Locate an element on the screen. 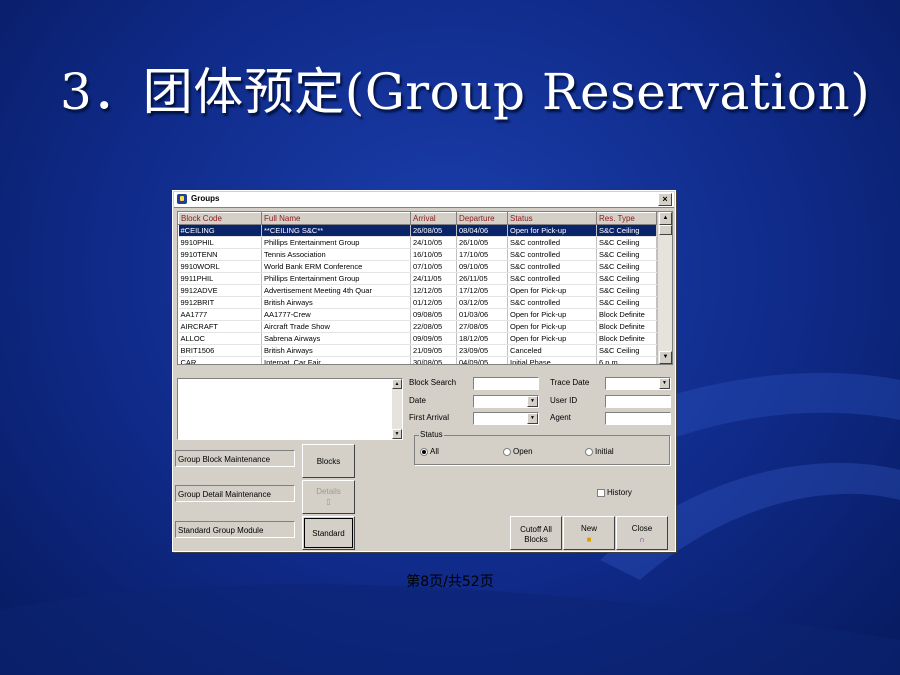 The image size is (900, 675). table-cell: 26/08/05 is located at coordinates (433, 230).